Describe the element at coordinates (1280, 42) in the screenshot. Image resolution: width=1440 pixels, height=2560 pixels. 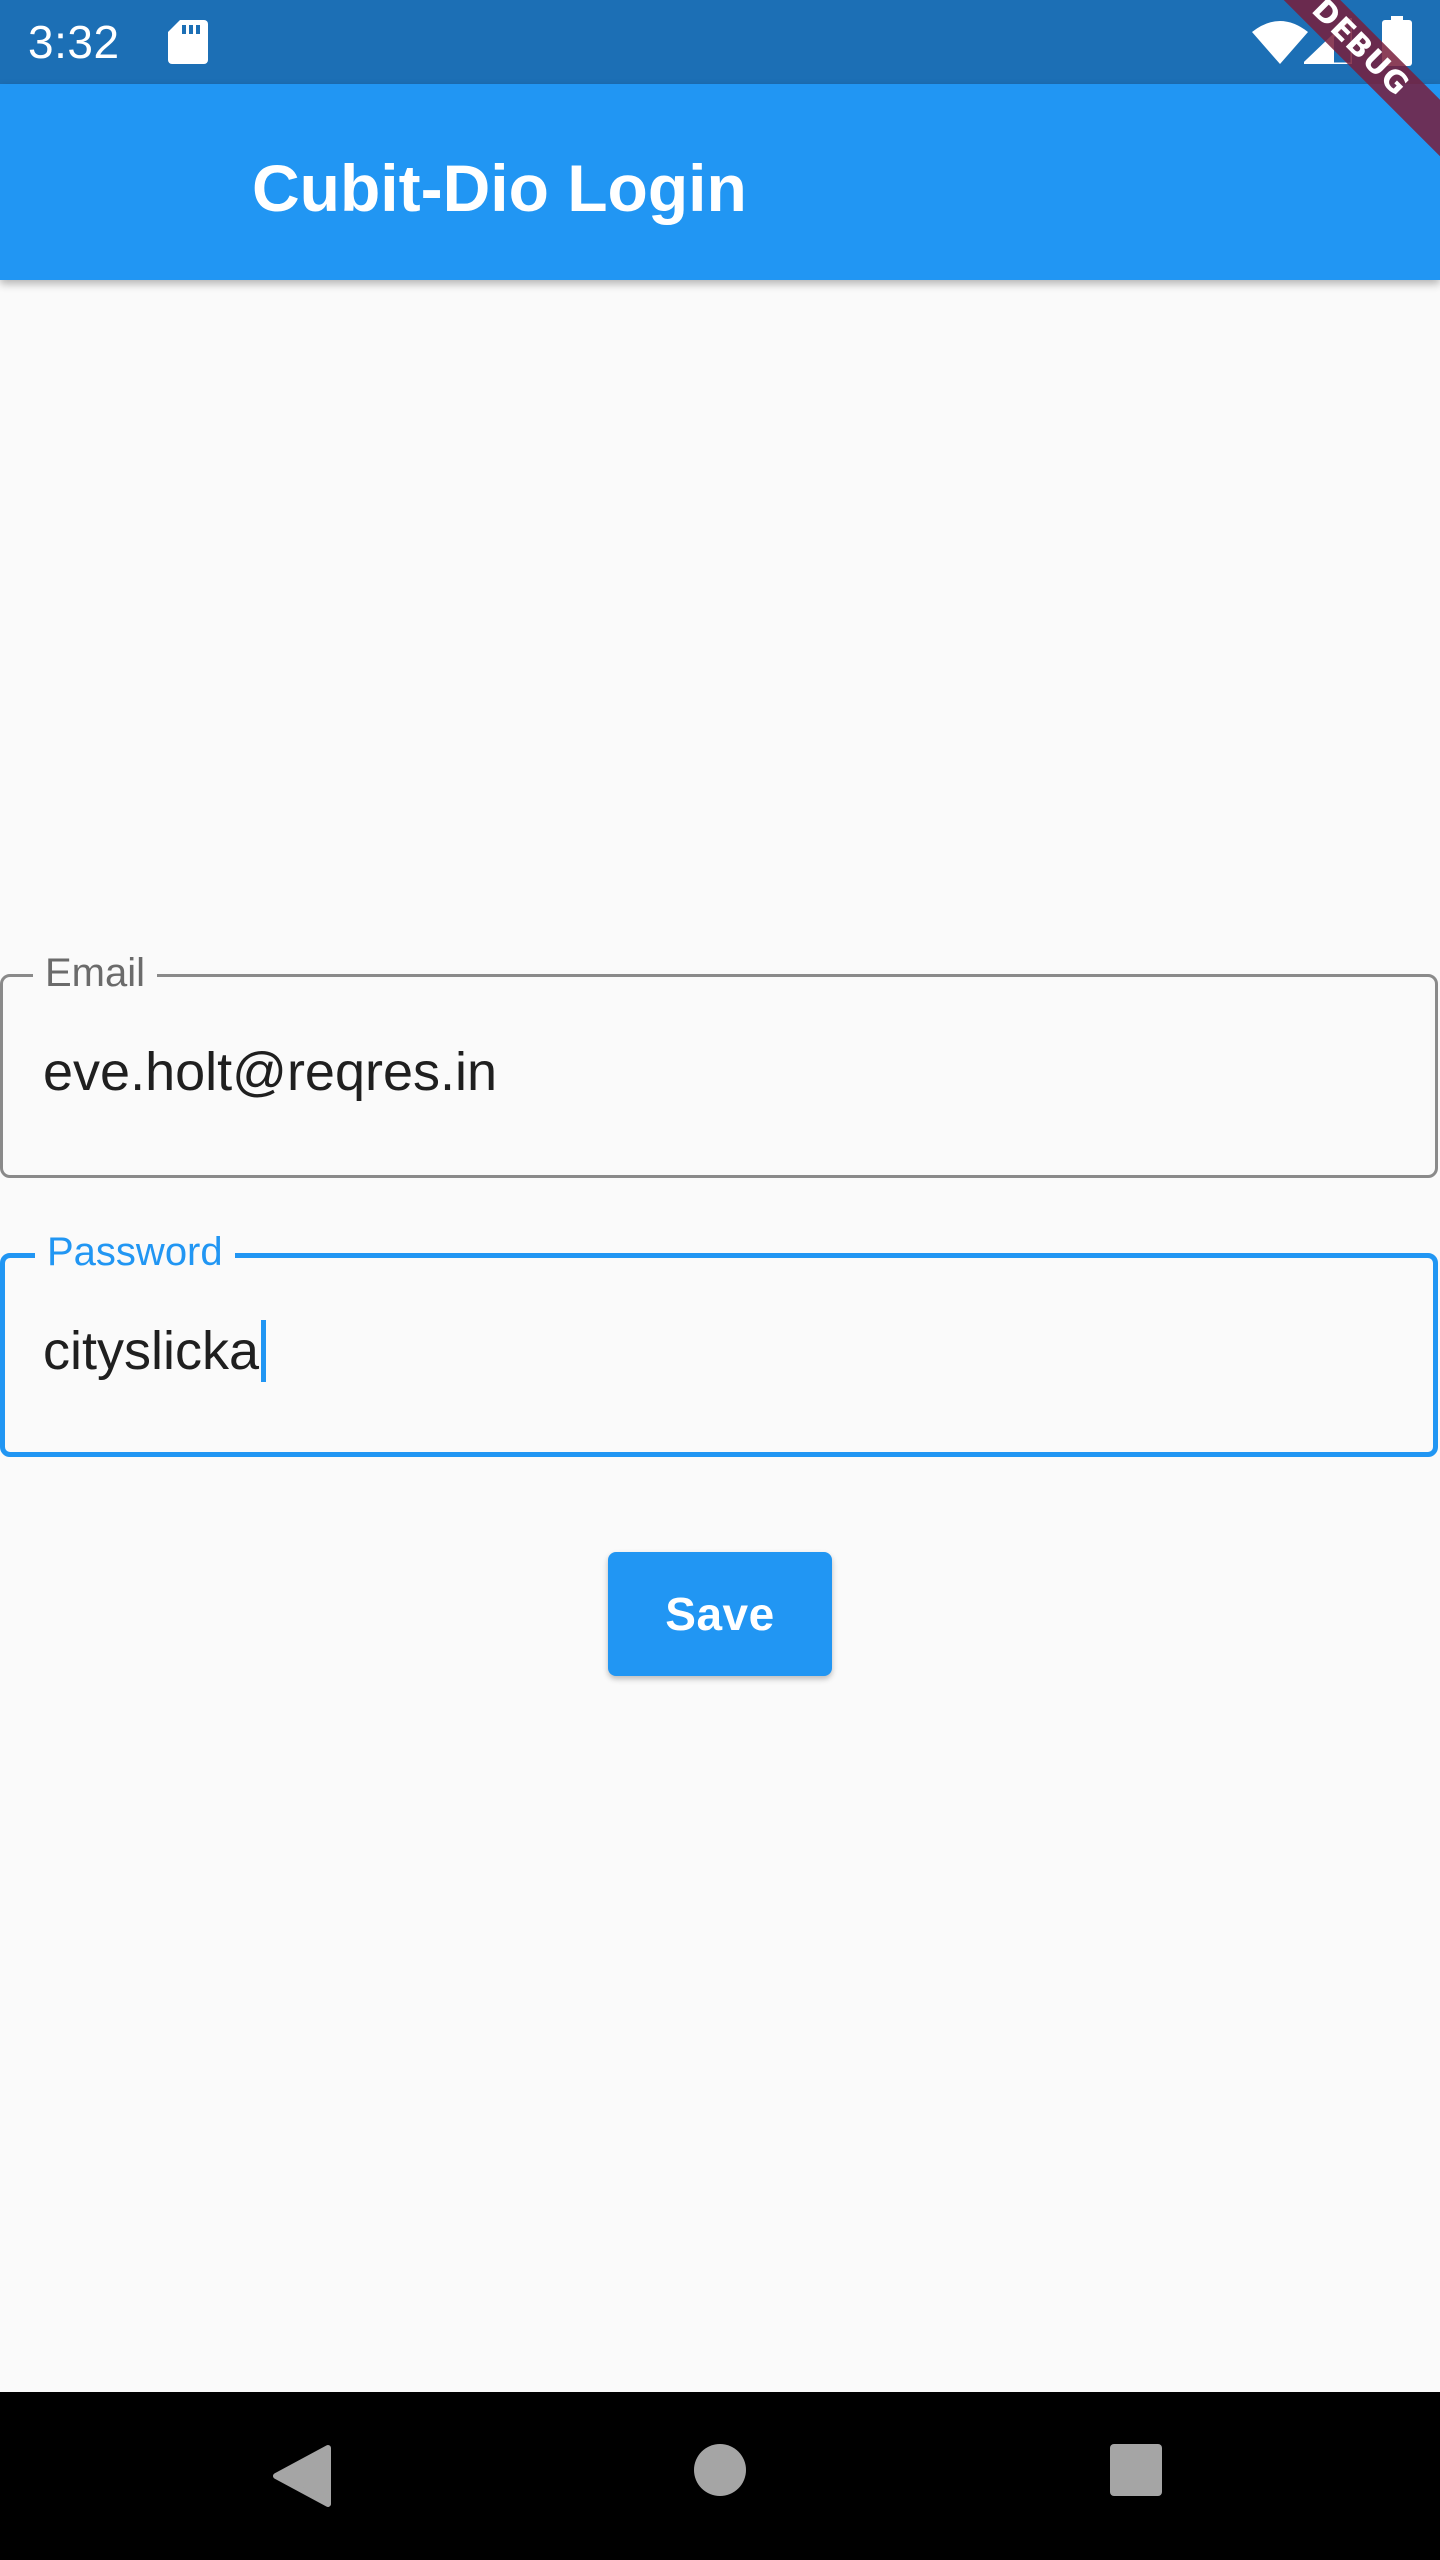
I see `wifi-icon` at that location.